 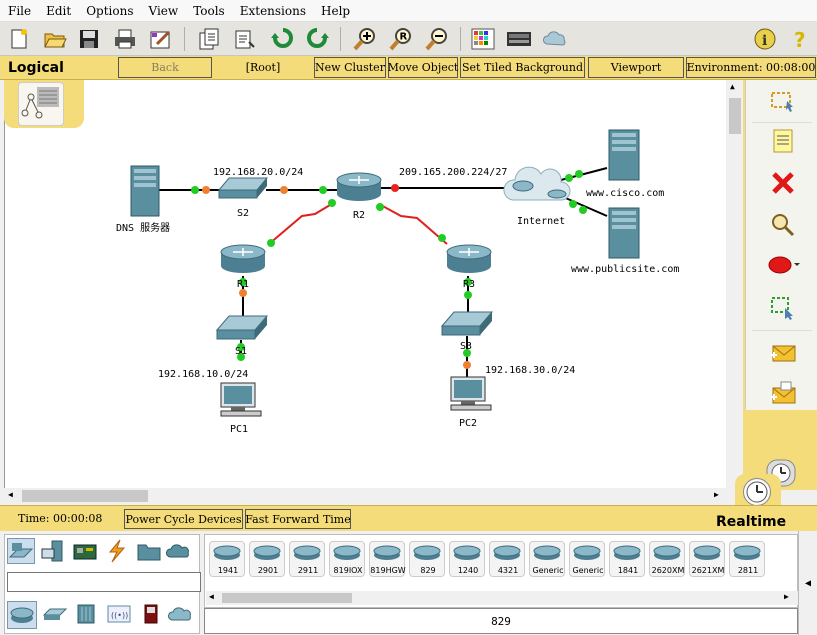 I want to click on info-icon: i, so click(x=765, y=39).